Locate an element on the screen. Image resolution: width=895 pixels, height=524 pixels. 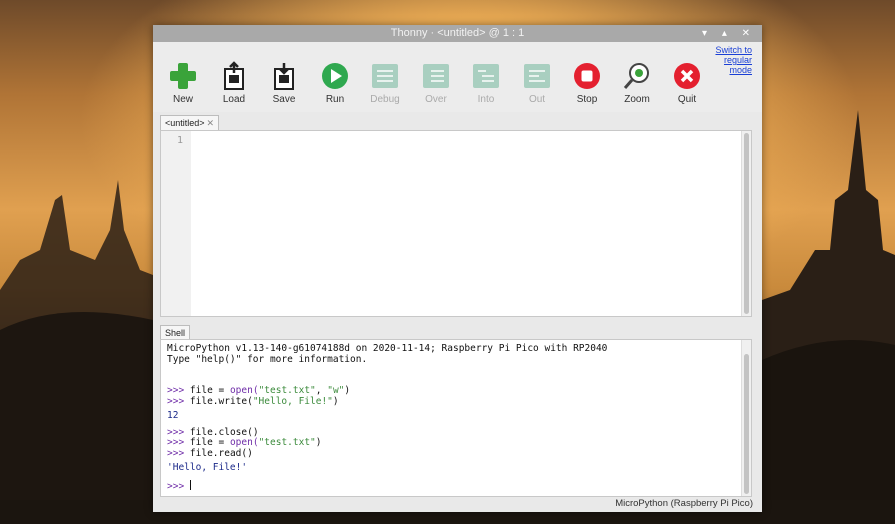
editor-tab-bar: <untitled> ✕ is located at coordinates (457, 121).